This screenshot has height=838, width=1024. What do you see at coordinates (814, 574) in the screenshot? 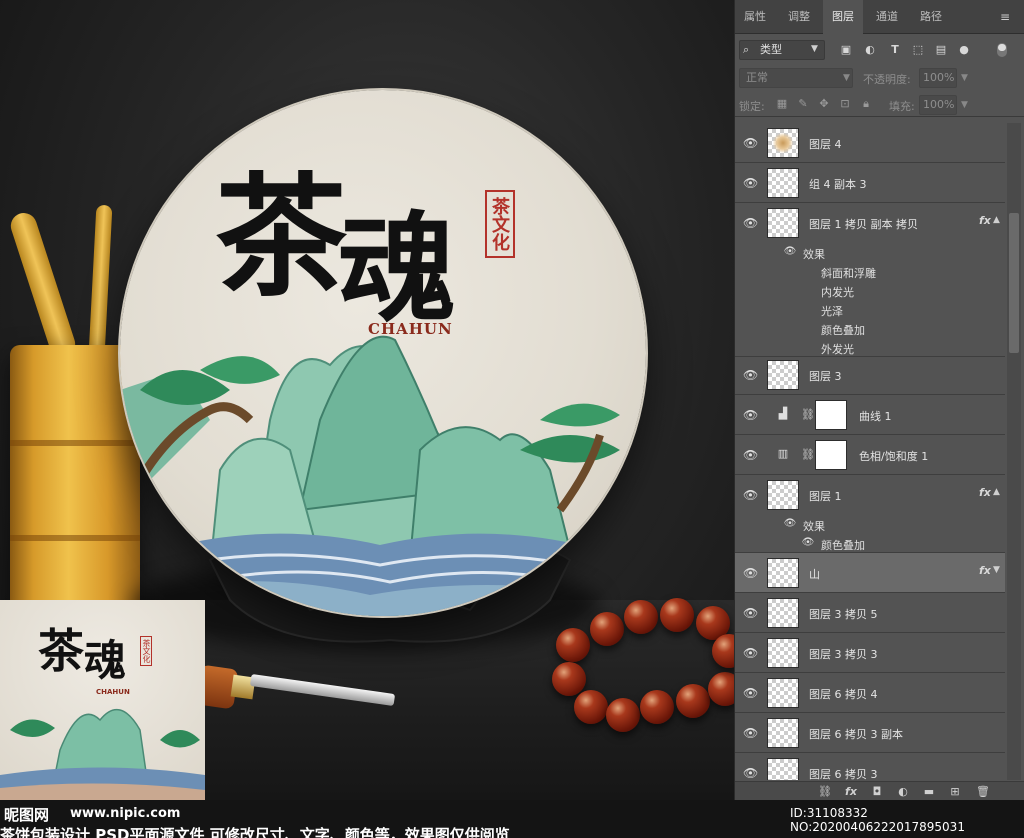
I see `layer-name: 山` at bounding box center [814, 574].